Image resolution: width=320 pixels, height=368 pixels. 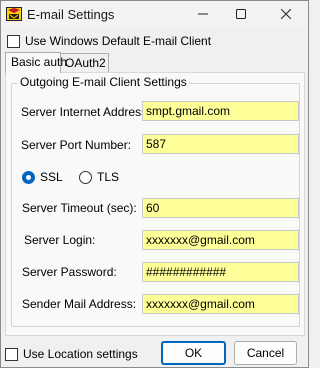 I want to click on maximize-button, so click(x=241, y=14).